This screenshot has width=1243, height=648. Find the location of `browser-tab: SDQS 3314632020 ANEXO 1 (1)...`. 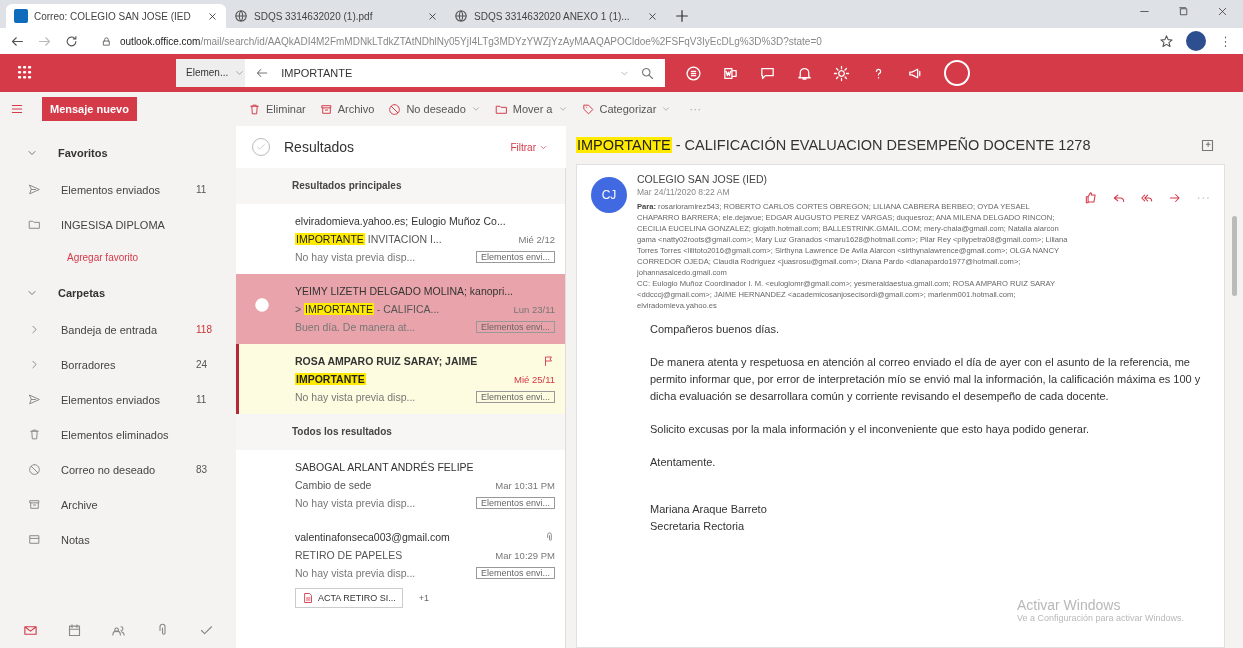

browser-tab: SDQS 3314632020 ANEXO 1 (1)... is located at coordinates (556, 16).